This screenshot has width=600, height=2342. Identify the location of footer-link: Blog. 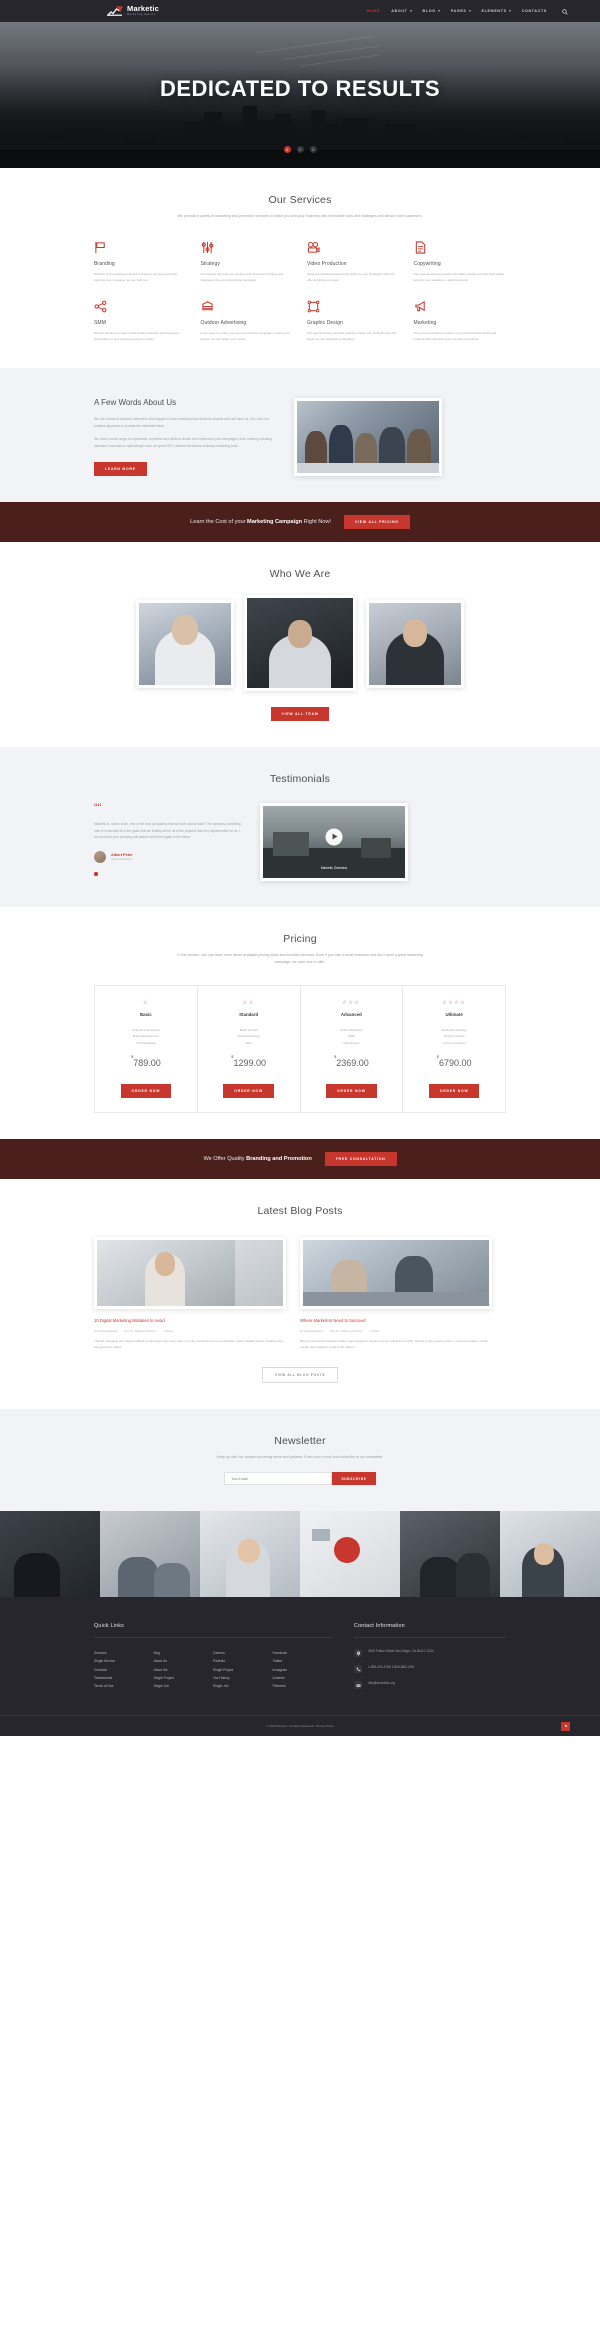
(184, 1653).